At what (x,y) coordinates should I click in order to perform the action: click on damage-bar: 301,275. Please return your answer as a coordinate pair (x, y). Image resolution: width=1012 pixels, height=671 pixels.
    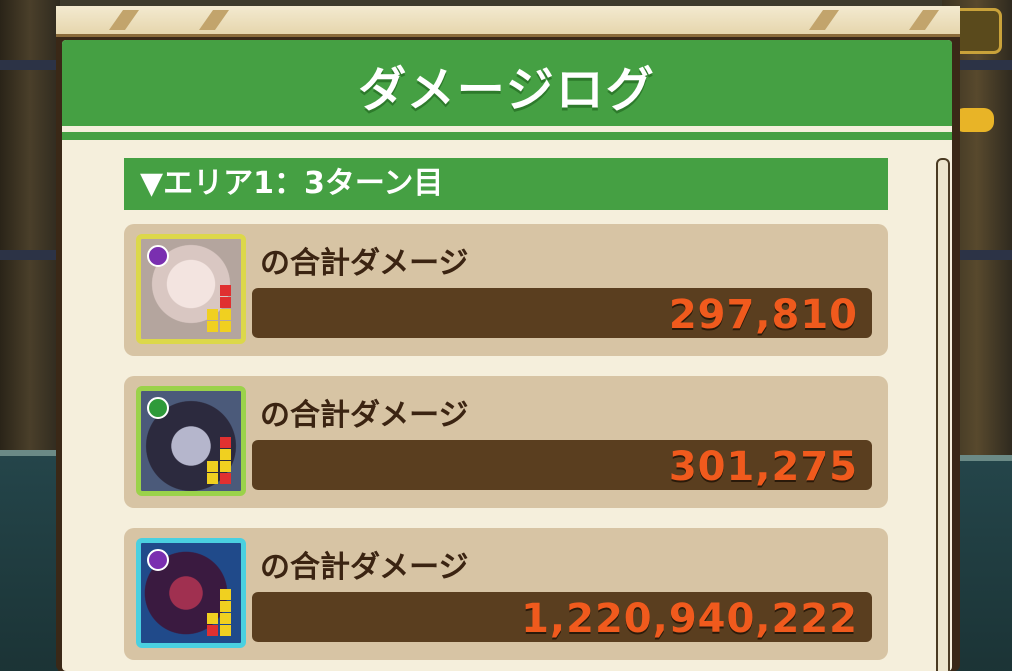
    Looking at the image, I should click on (562, 465).